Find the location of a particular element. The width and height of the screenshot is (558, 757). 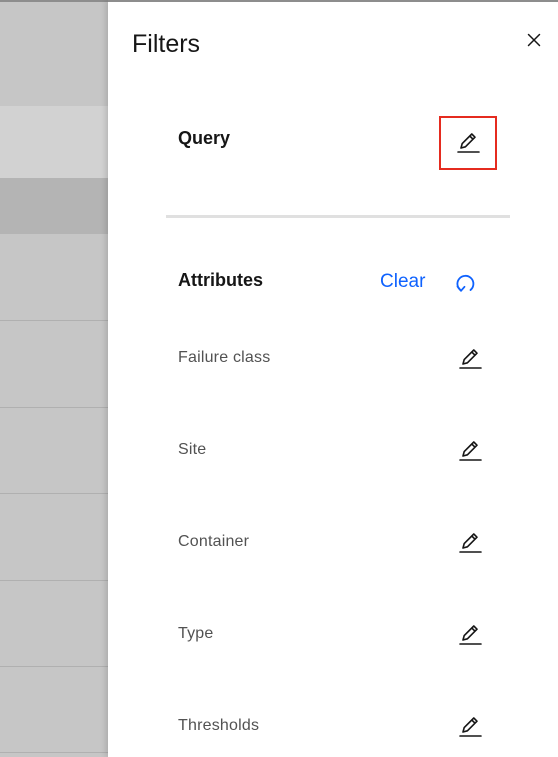

attribute-label: Failure class is located at coordinates (224, 357).